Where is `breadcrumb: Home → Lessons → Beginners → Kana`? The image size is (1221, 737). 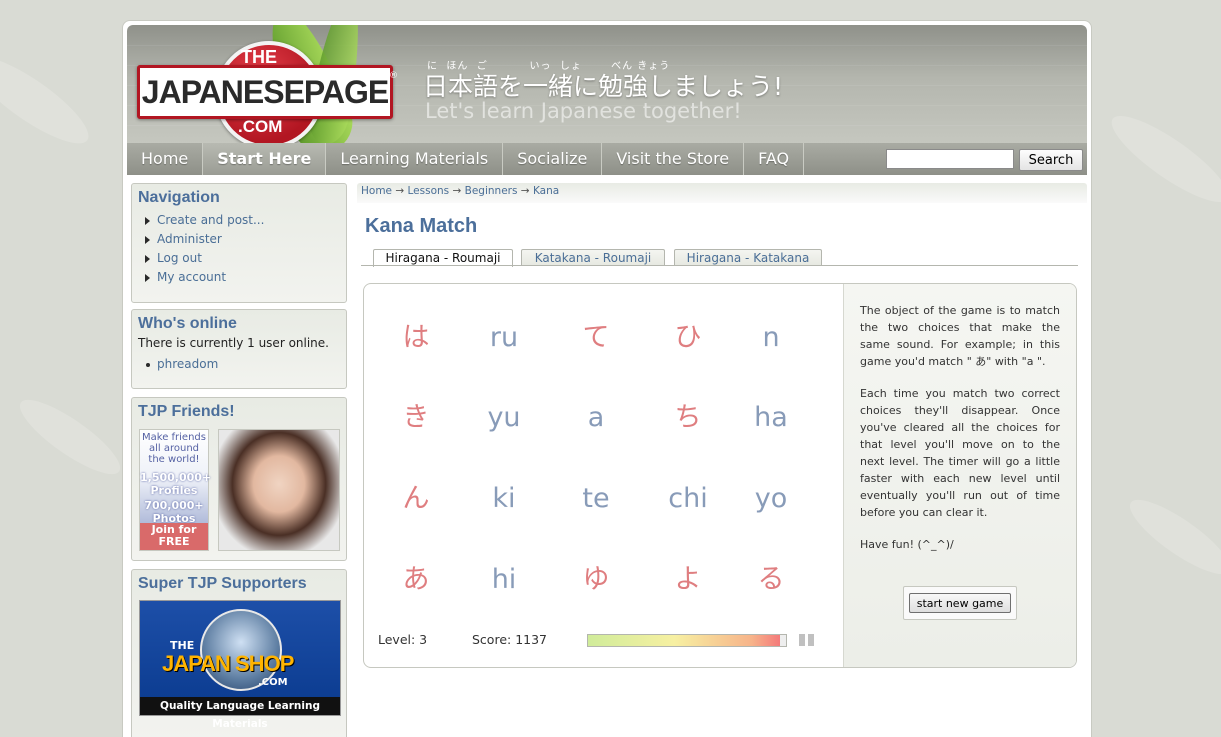 breadcrumb: Home → Lessons → Beginners → Kana is located at coordinates (722, 193).